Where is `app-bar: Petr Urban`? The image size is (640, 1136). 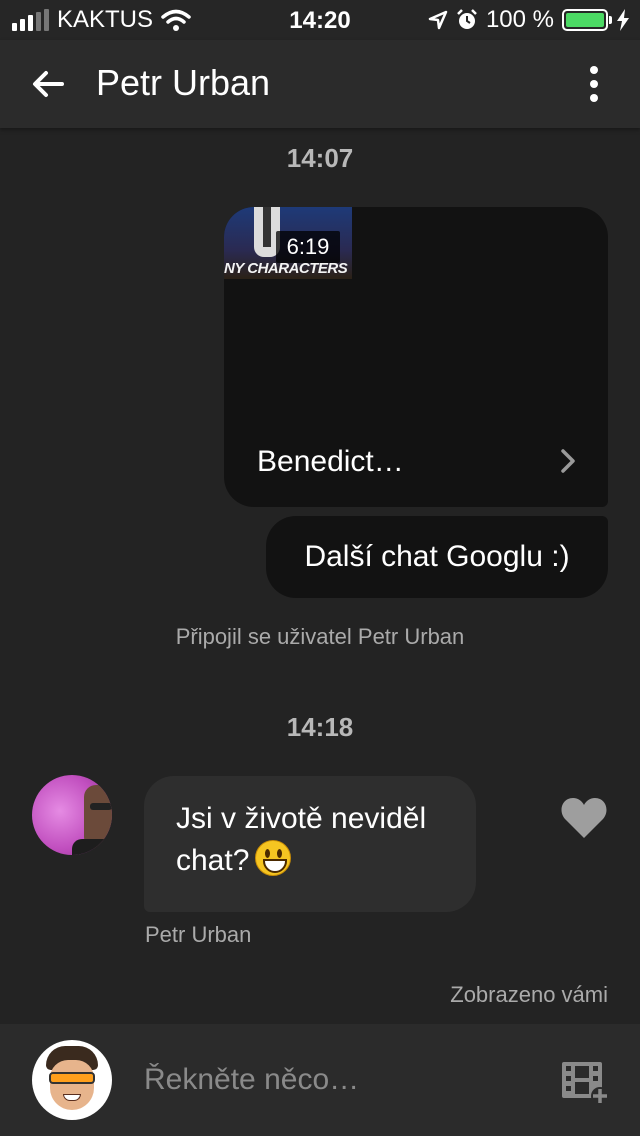
app-bar: Petr Urban is located at coordinates (320, 84).